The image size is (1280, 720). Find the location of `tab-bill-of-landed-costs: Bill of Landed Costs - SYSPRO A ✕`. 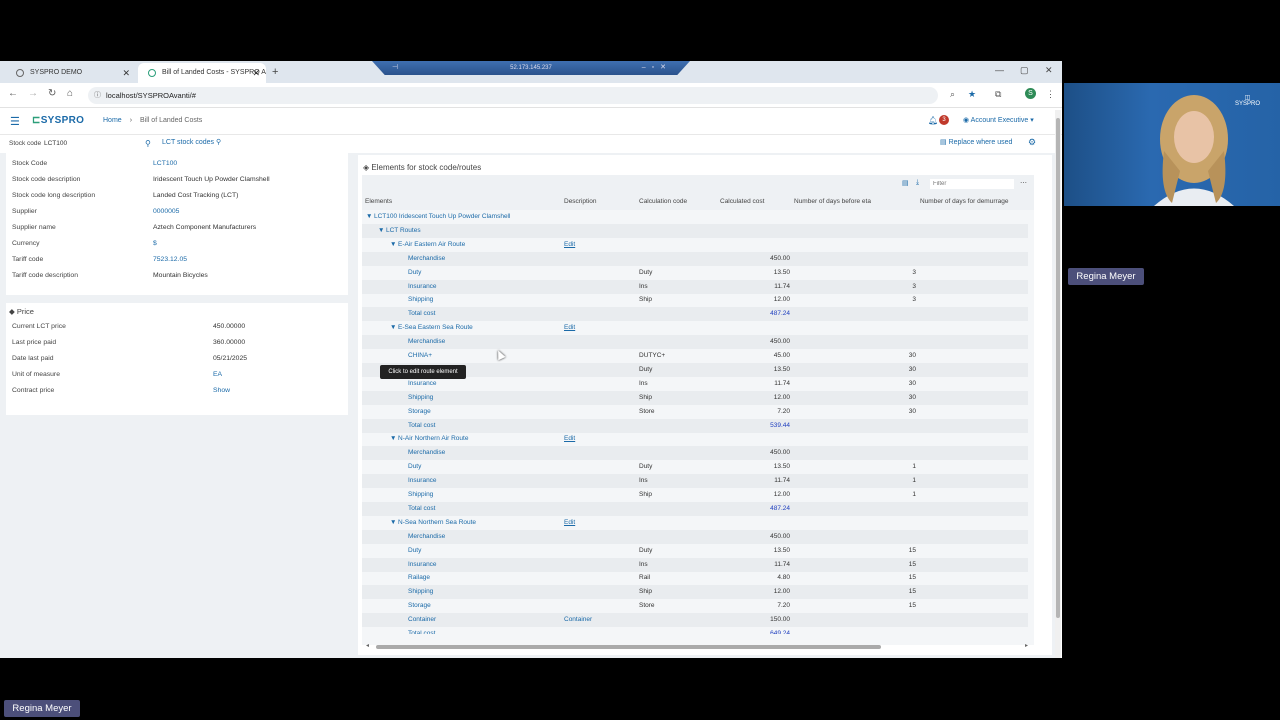

tab-bill-of-landed-costs: Bill of Landed Costs - SYSPRO A ✕ is located at coordinates (202, 73).